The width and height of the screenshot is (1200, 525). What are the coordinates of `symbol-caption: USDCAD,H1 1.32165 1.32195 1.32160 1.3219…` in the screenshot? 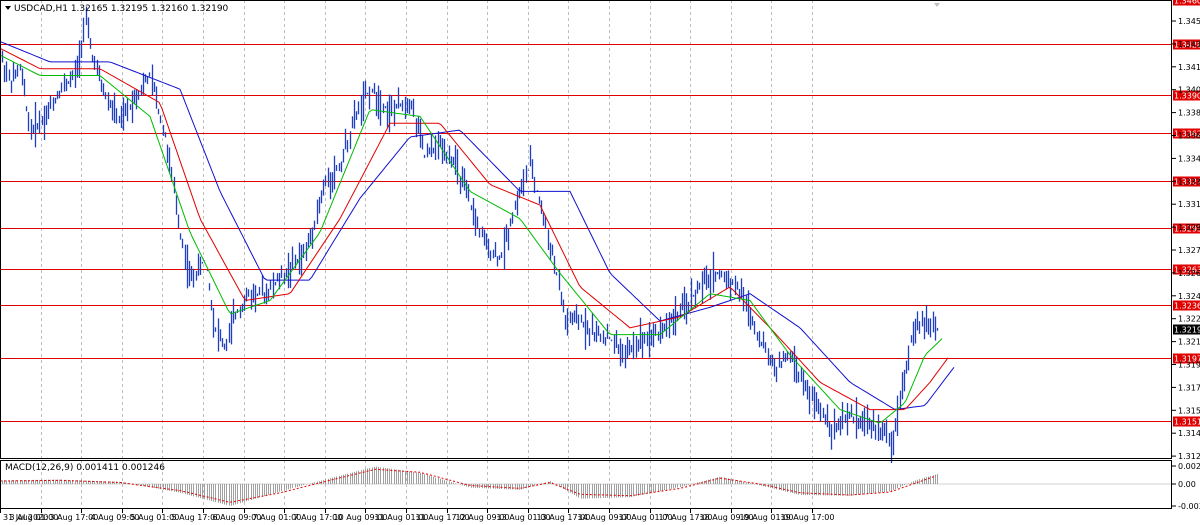 It's located at (121, 9).